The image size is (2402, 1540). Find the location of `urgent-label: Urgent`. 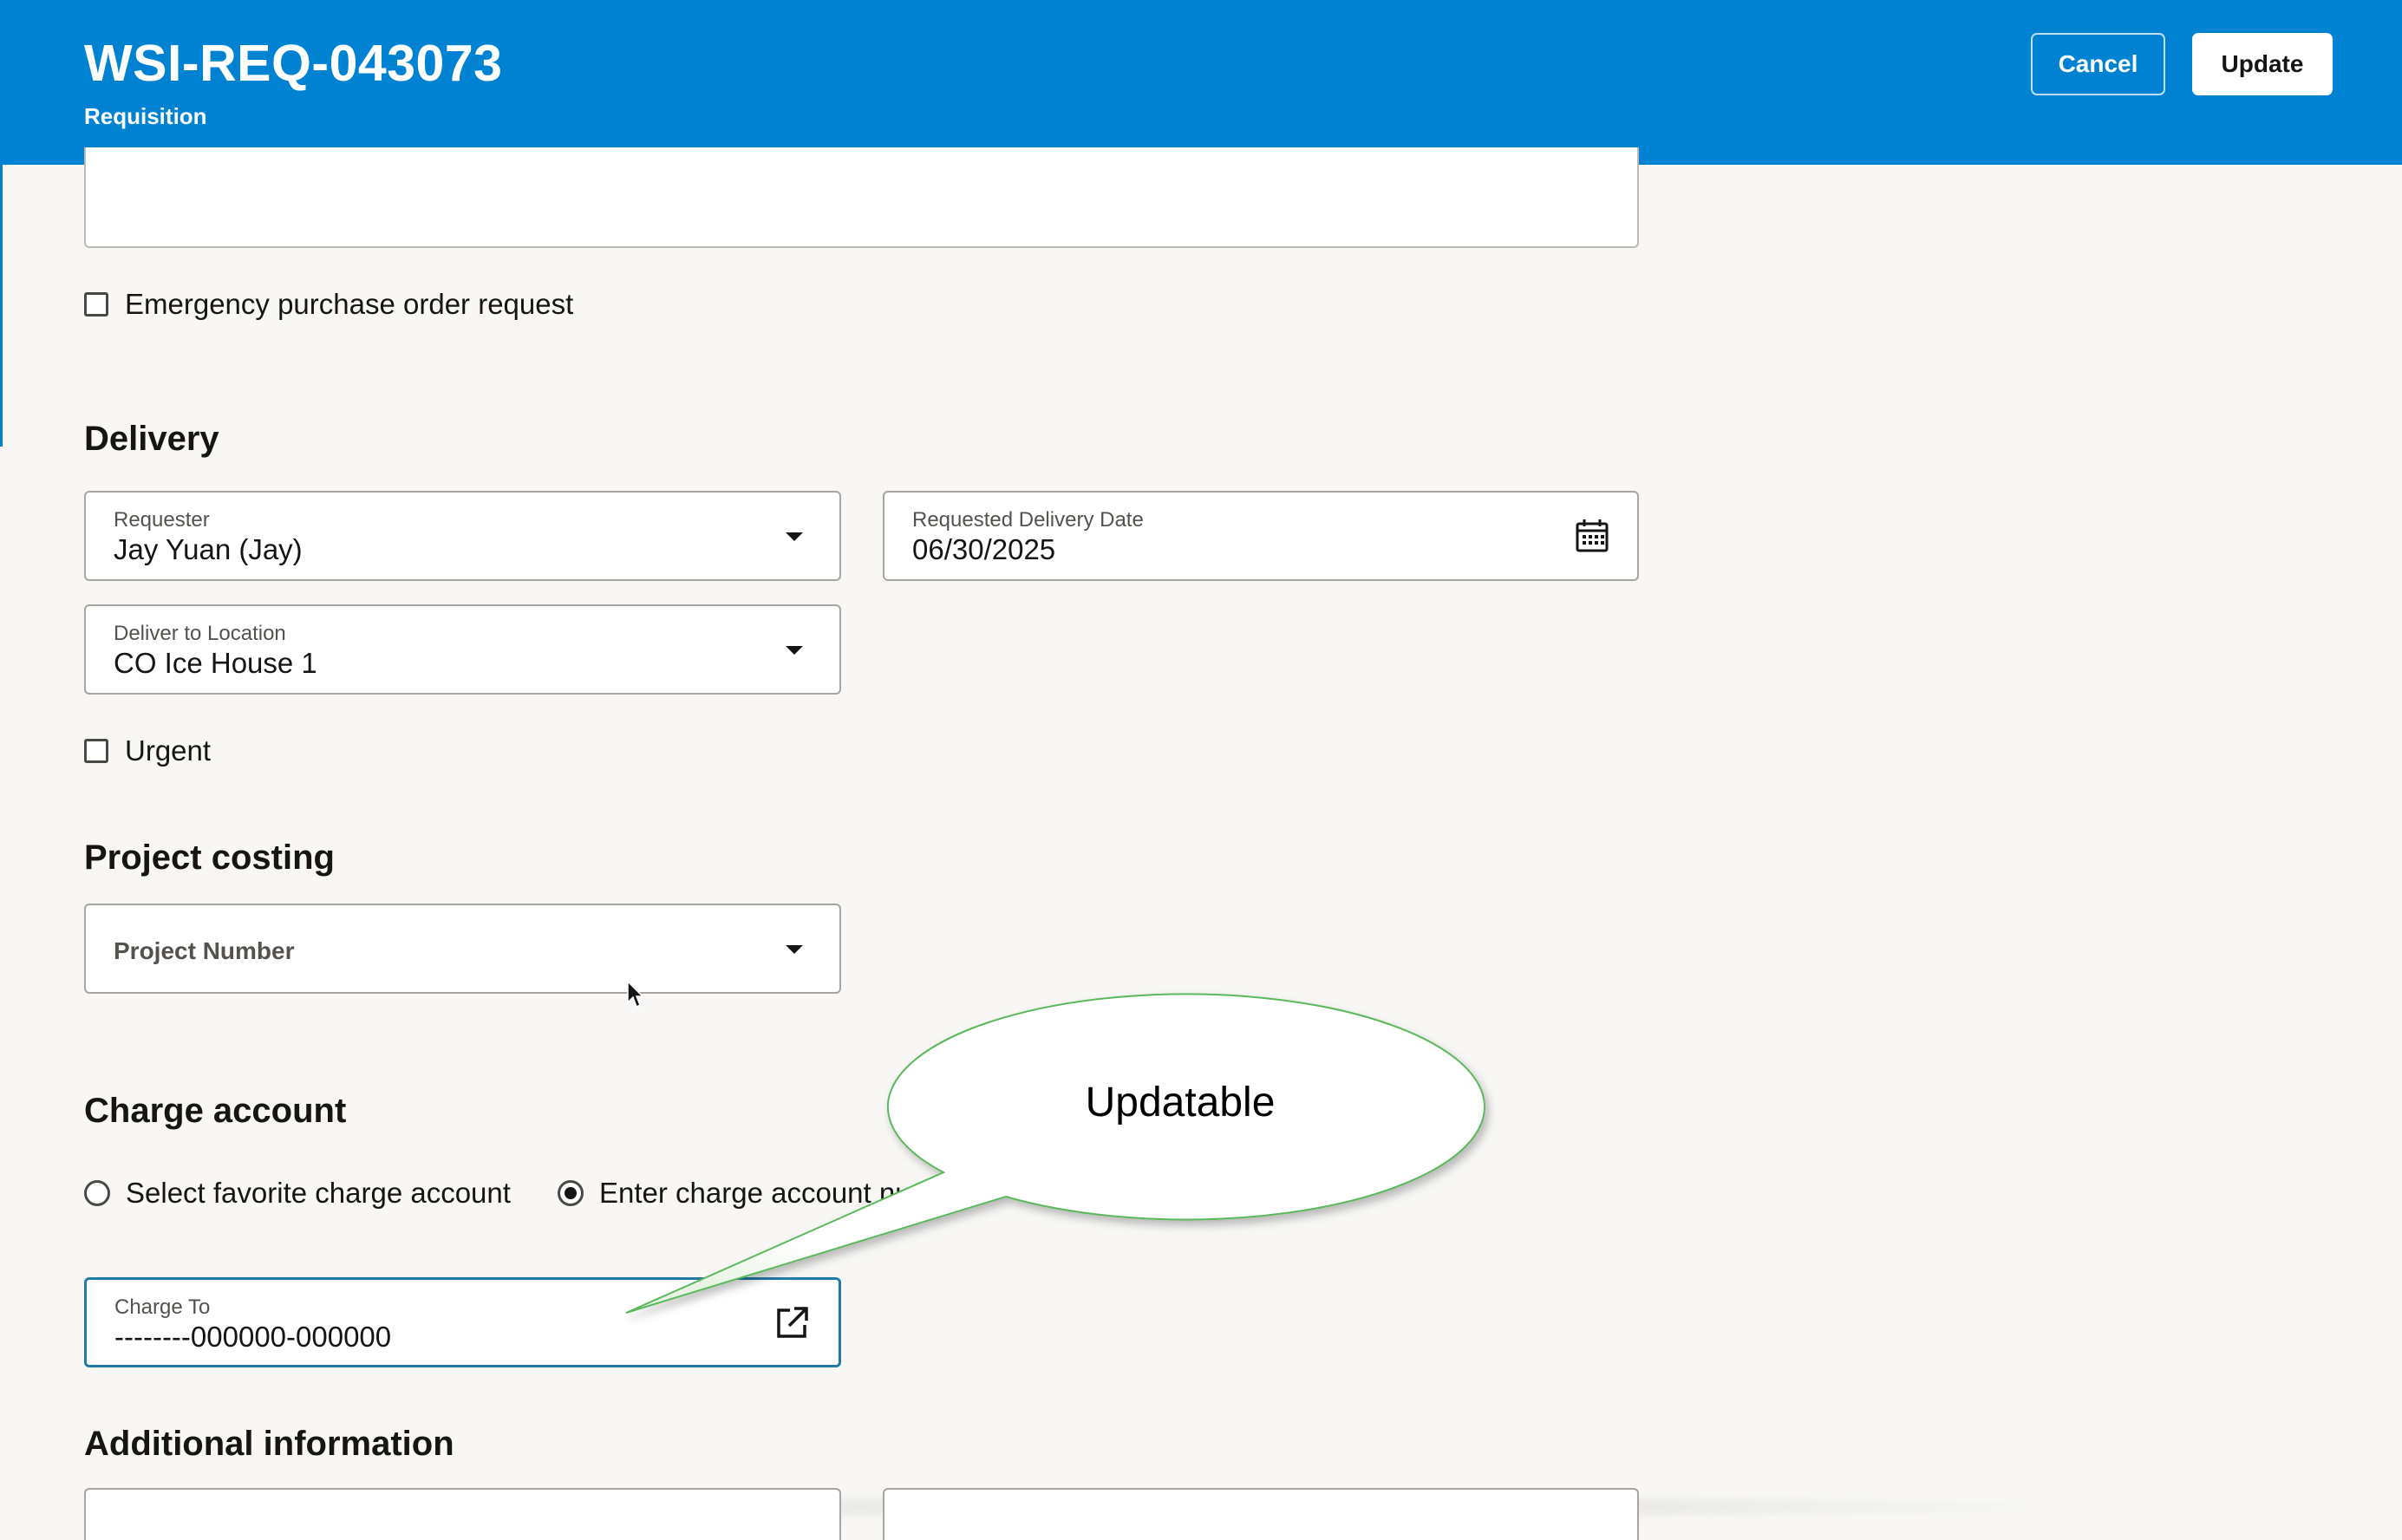

urgent-label: Urgent is located at coordinates (168, 750).